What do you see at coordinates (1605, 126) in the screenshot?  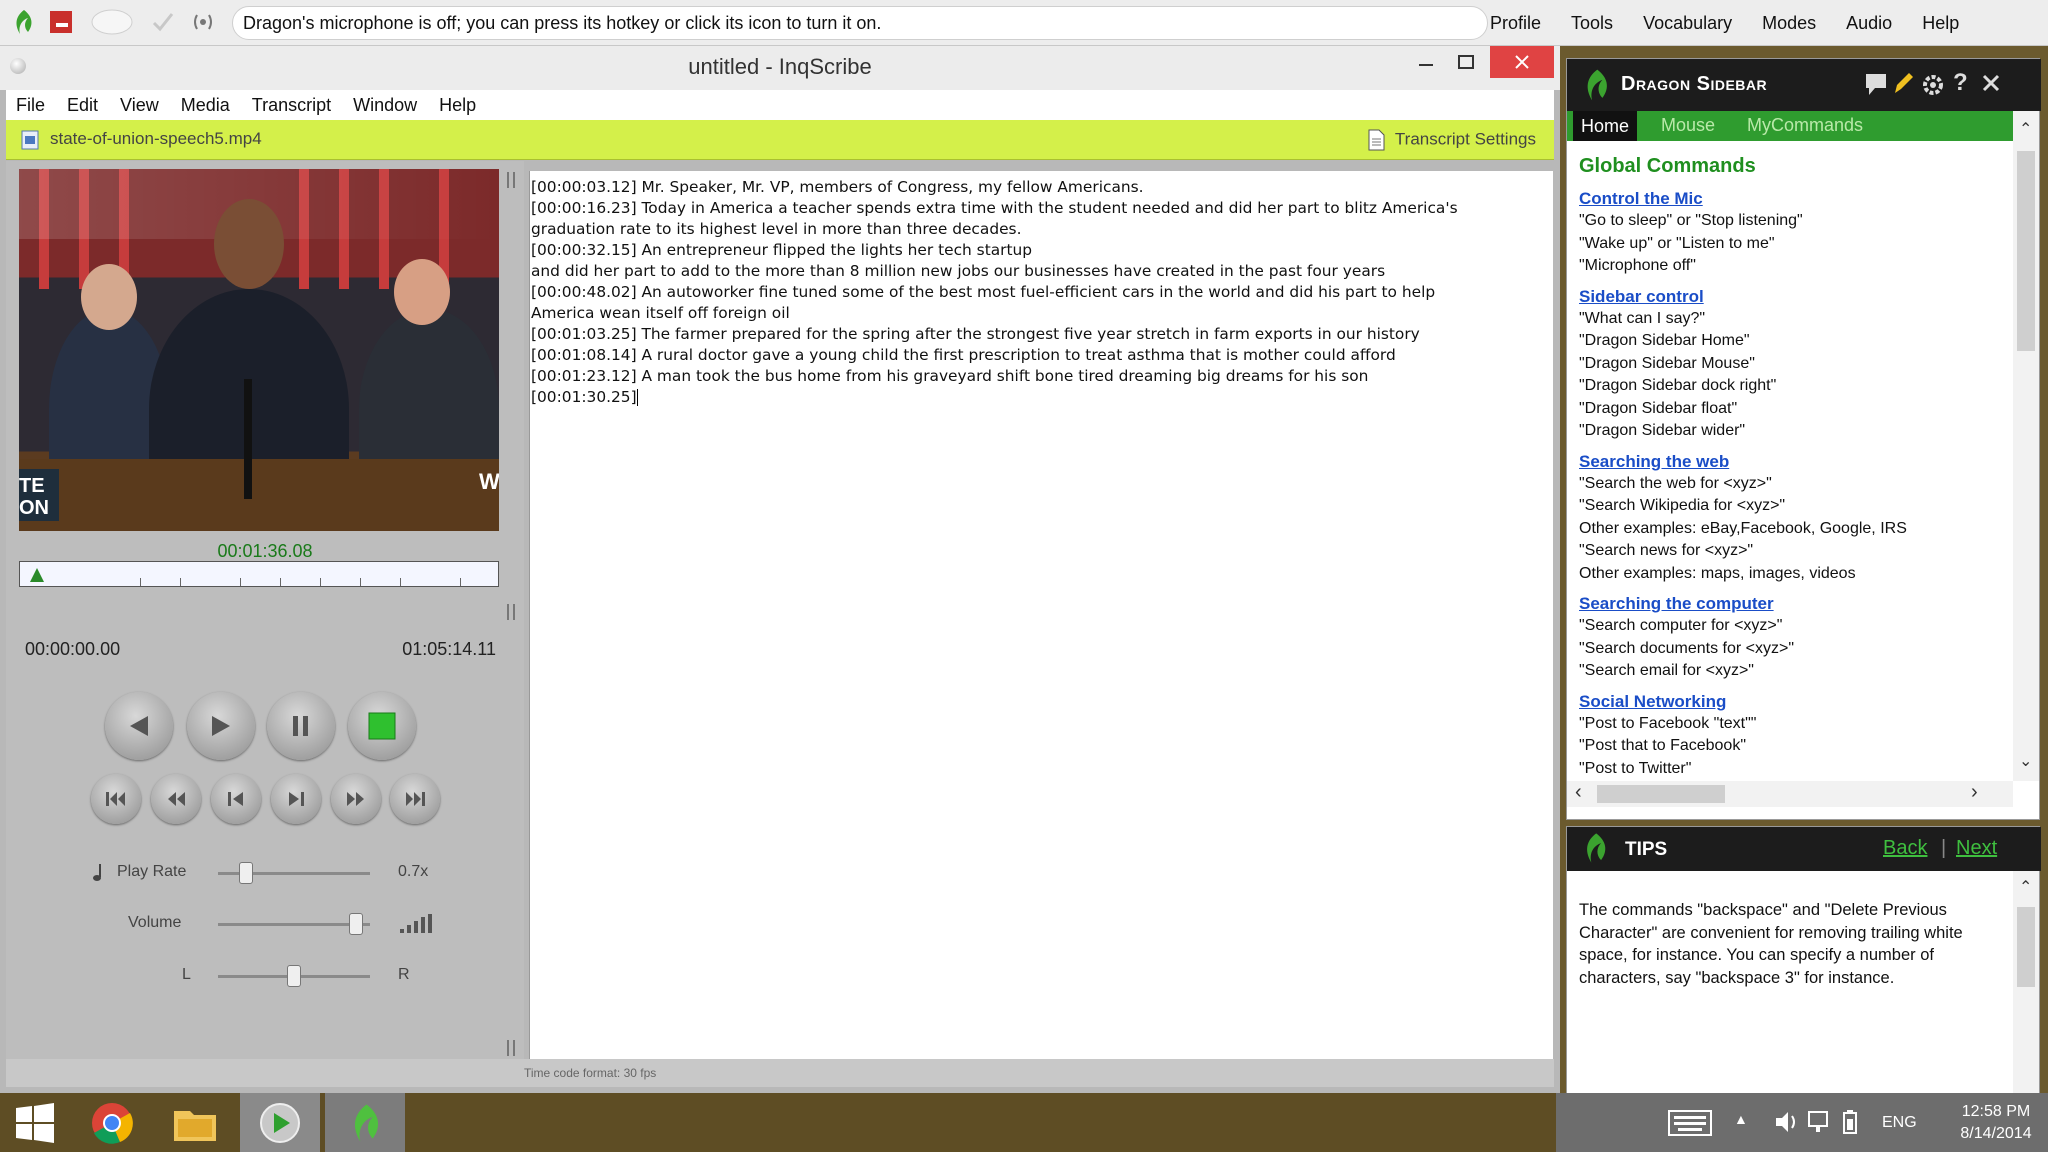 I see `tab-home: Home` at bounding box center [1605, 126].